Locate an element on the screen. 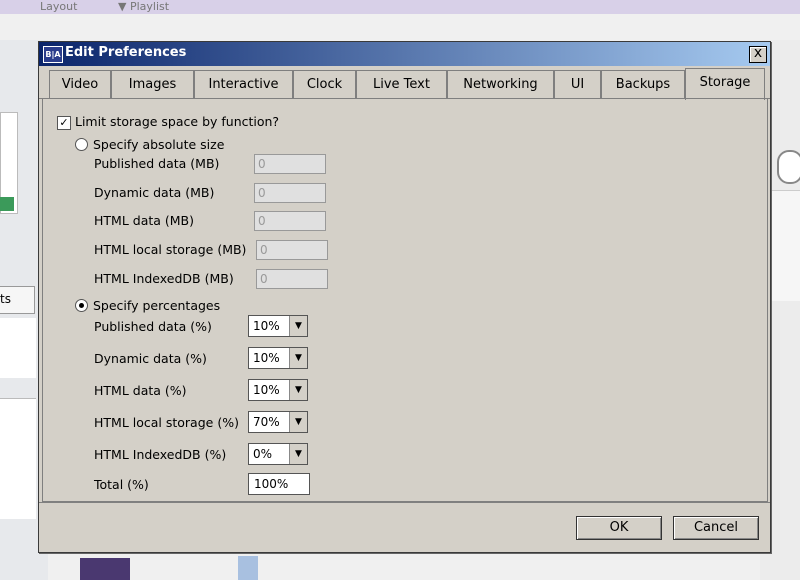 Image resolution: width=800 pixels, height=580 pixels. absolute-field-label: Dynamic data (MB) is located at coordinates (154, 192).